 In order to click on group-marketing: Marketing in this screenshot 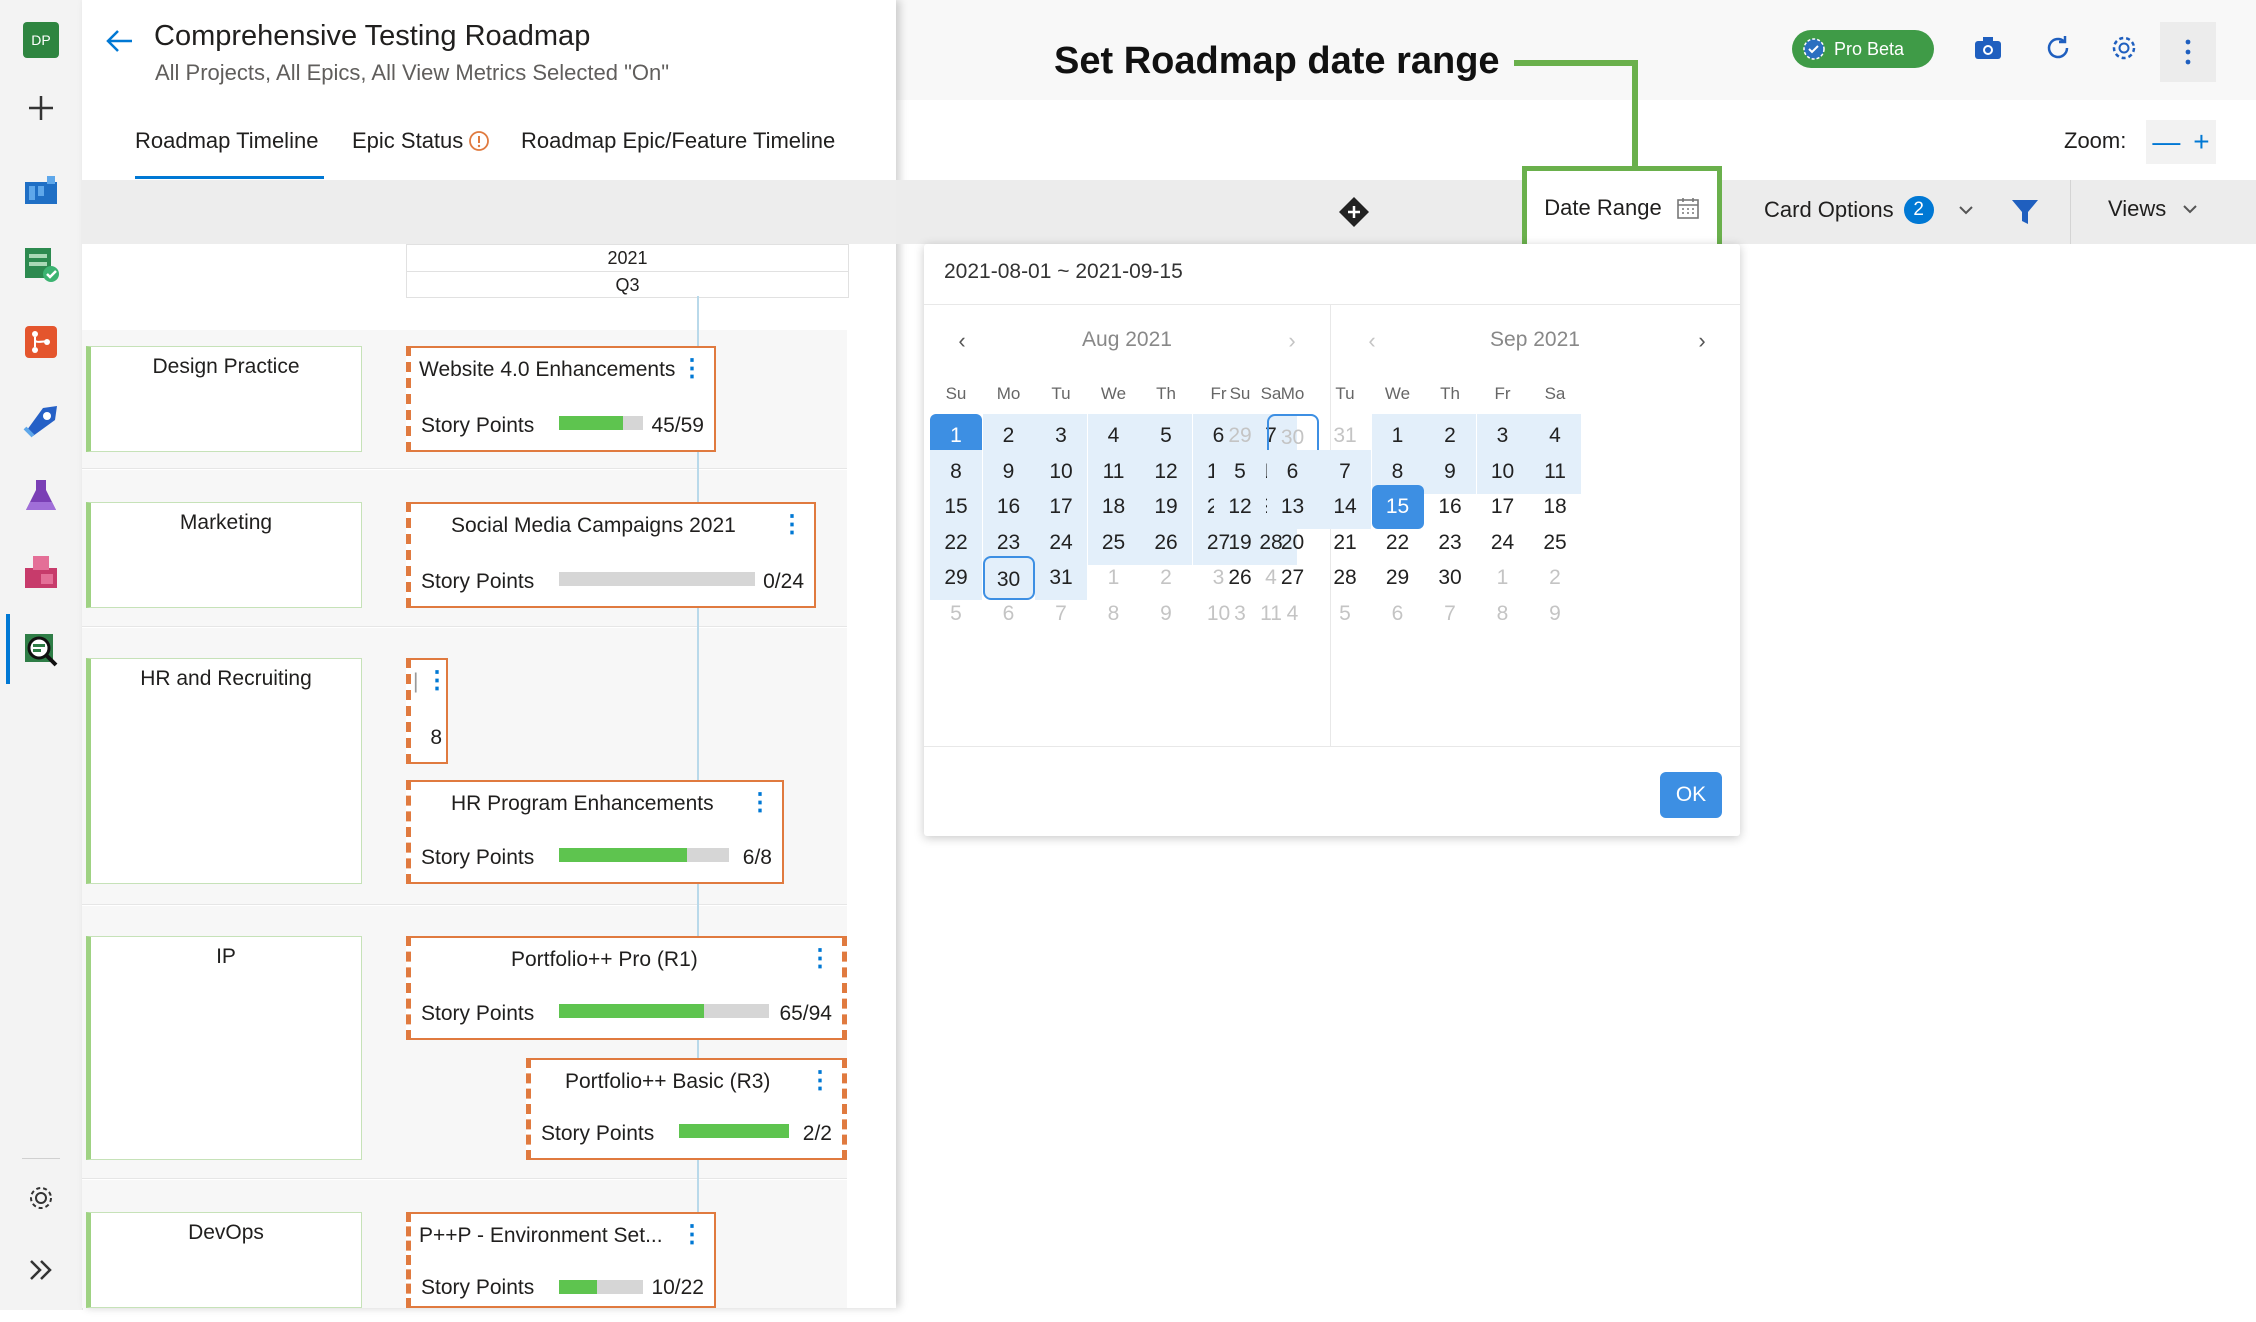, I will do `click(224, 555)`.